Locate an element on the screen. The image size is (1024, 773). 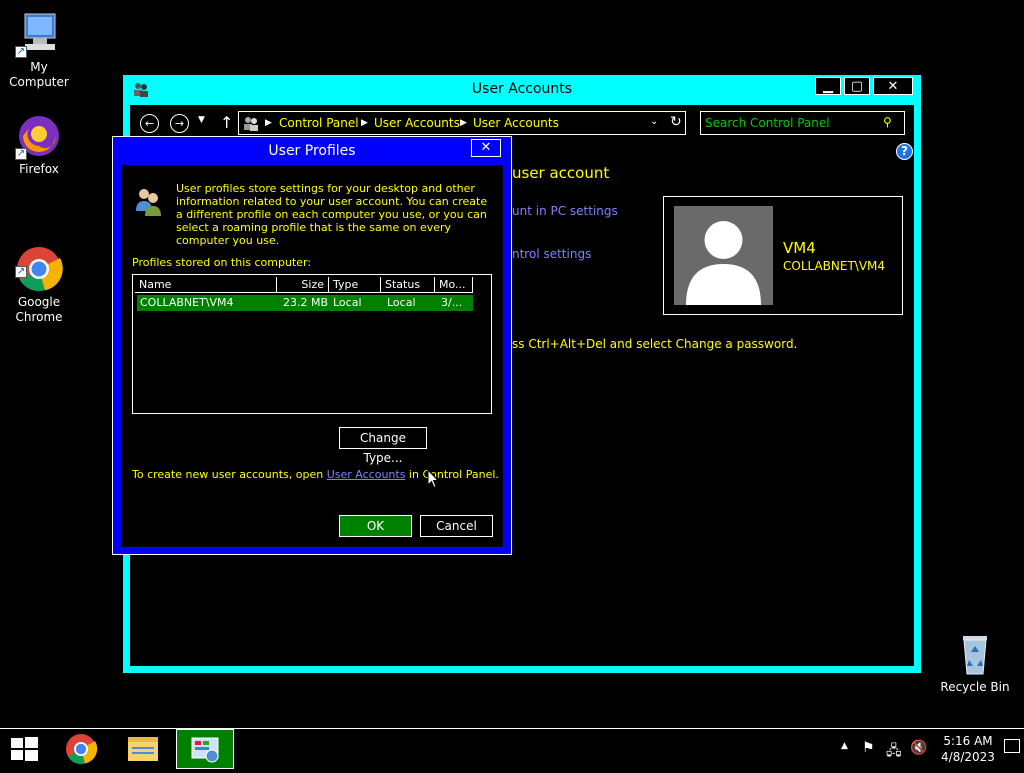
volume-muted-icon: 🔇 is located at coordinates (918, 748).